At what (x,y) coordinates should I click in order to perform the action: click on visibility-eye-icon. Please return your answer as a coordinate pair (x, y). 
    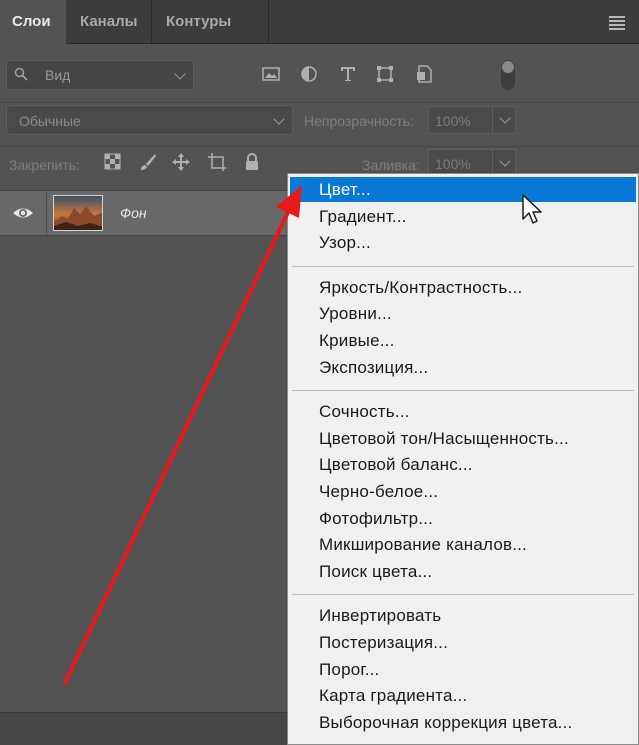
    Looking at the image, I should click on (23, 213).